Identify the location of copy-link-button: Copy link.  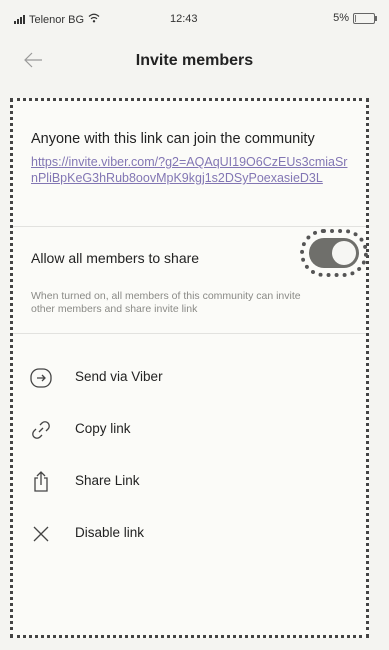
(189, 430).